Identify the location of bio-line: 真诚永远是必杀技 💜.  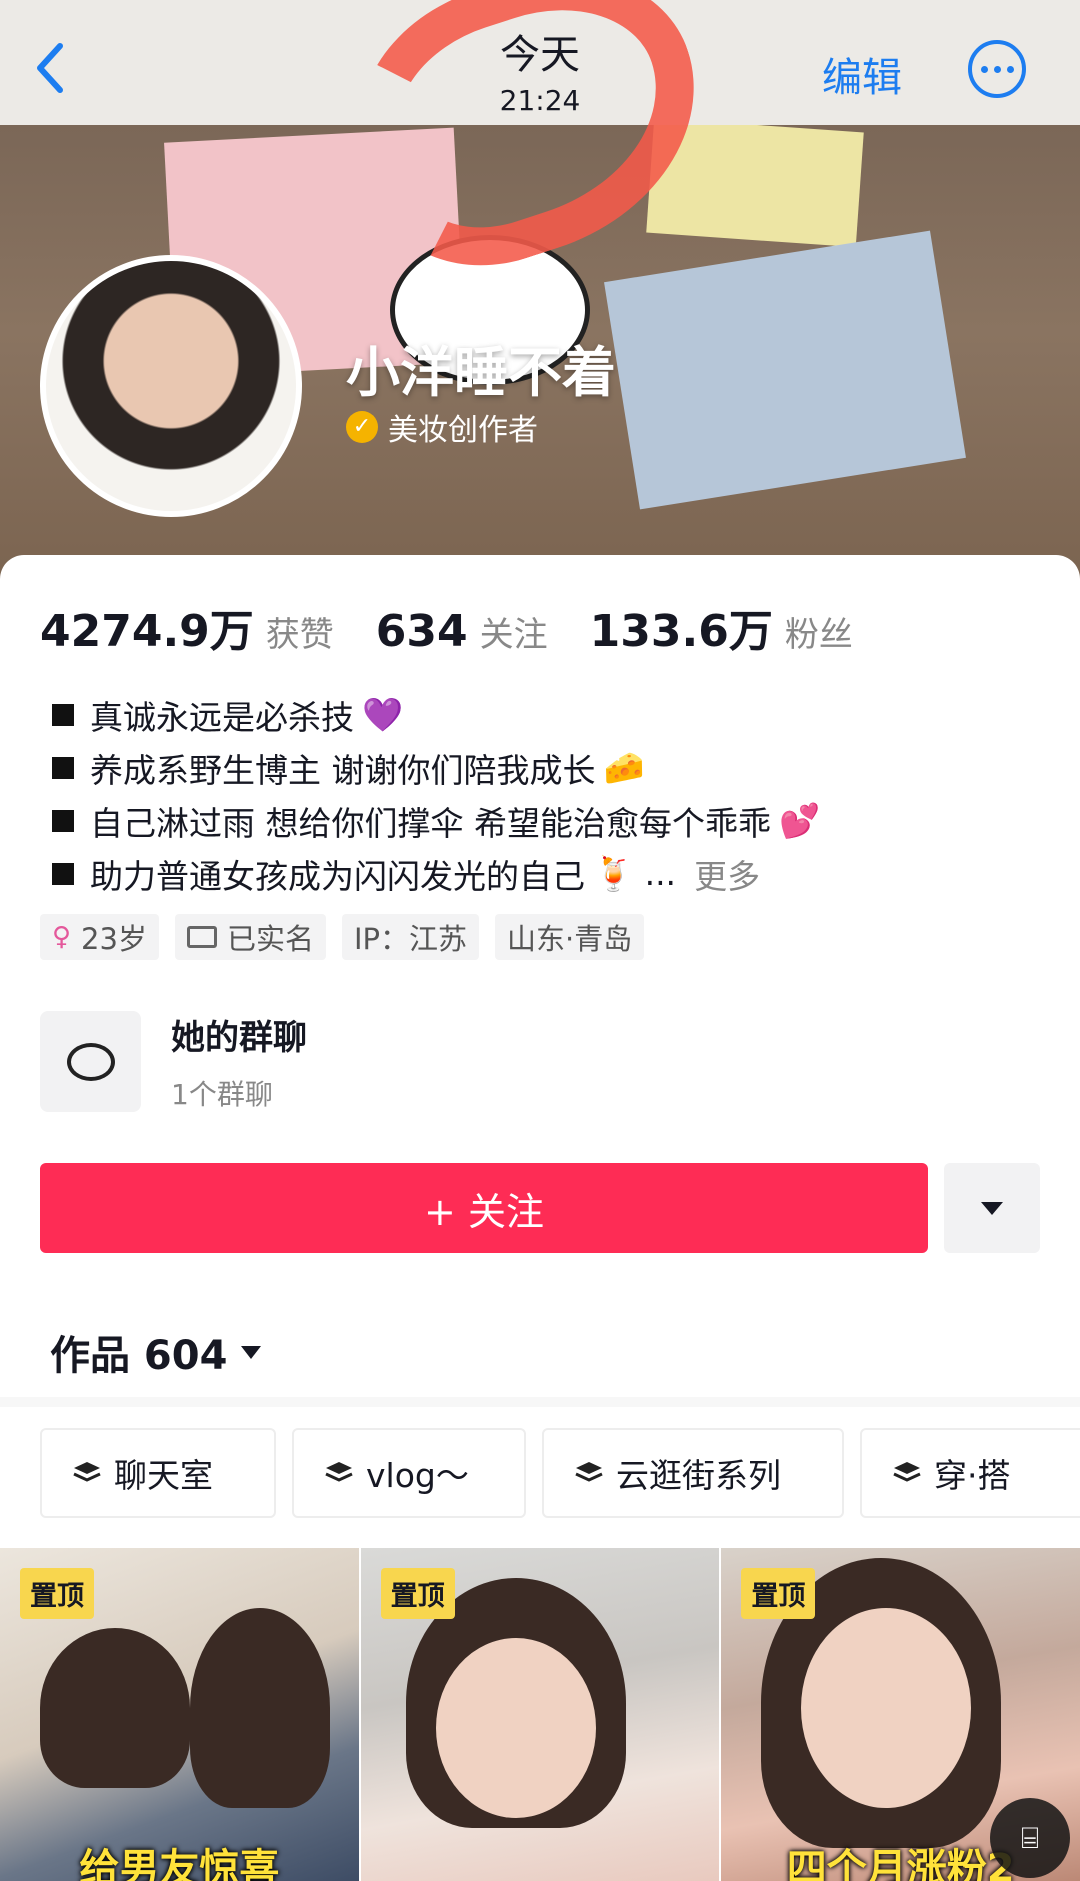
(436, 714).